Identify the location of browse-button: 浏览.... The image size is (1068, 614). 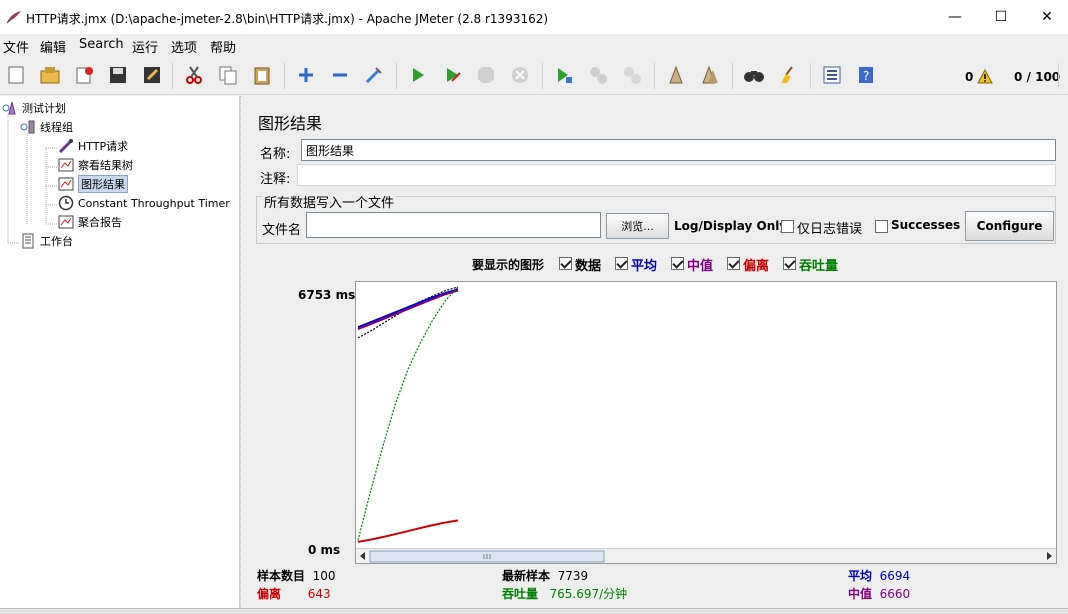
(637, 226).